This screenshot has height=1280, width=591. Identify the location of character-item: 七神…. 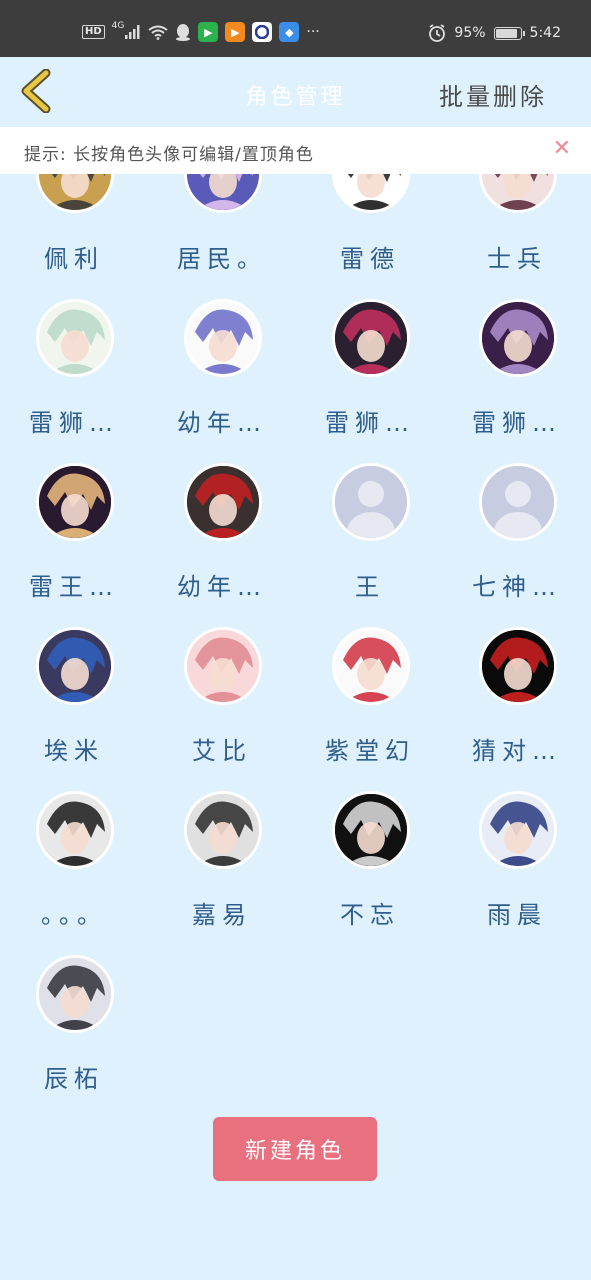
(517, 515).